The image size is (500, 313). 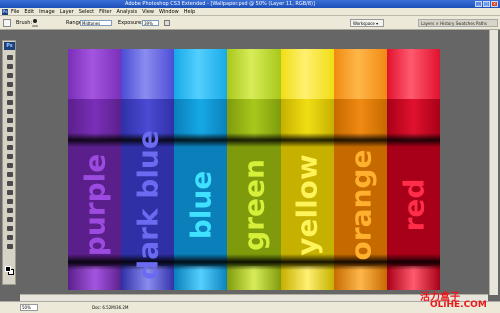 I want to click on zoom-field: 50%, so click(x=29, y=307).